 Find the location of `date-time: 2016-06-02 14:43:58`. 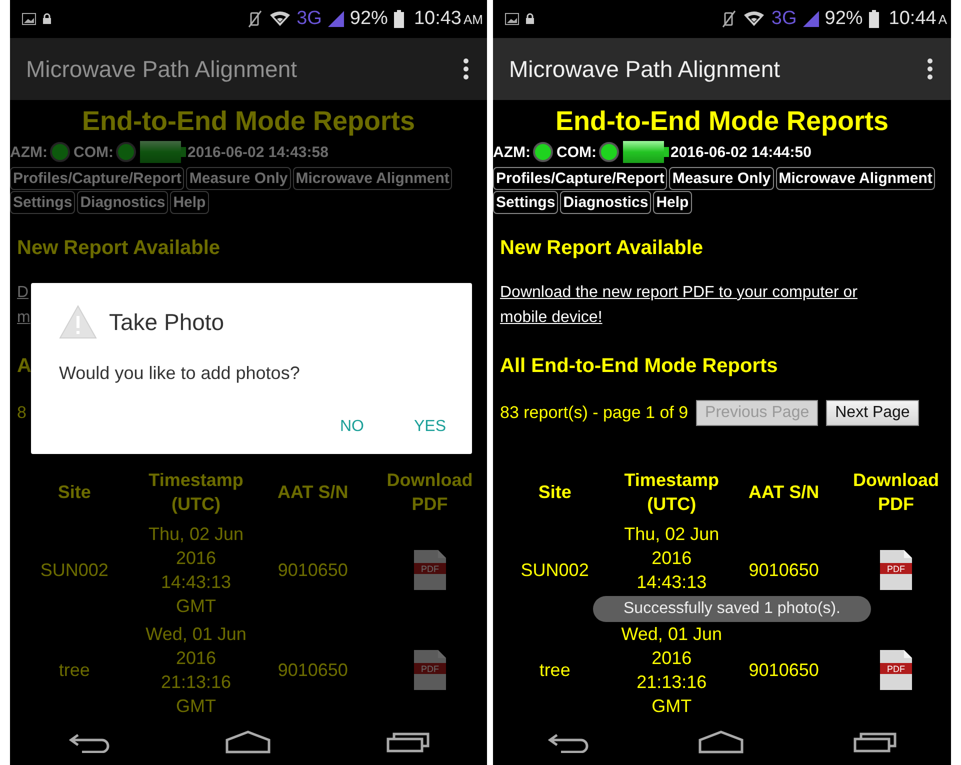

date-time: 2016-06-02 14:43:58 is located at coordinates (258, 152).